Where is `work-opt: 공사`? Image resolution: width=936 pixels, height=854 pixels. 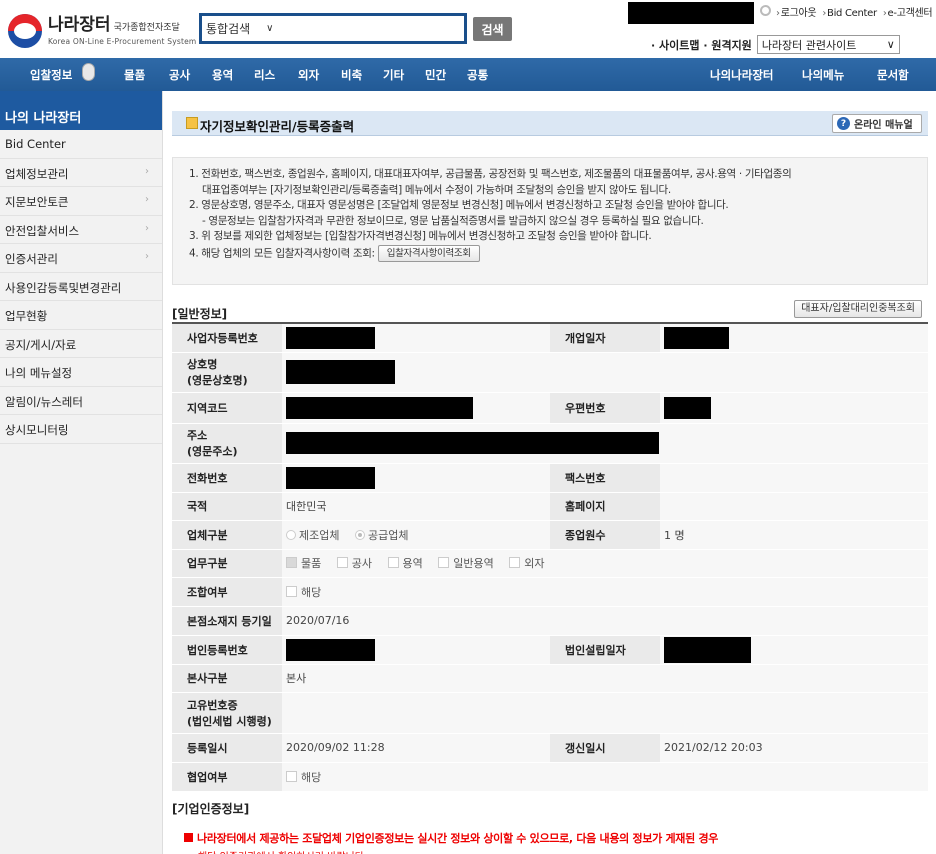 work-opt: 공사 is located at coordinates (361, 563).